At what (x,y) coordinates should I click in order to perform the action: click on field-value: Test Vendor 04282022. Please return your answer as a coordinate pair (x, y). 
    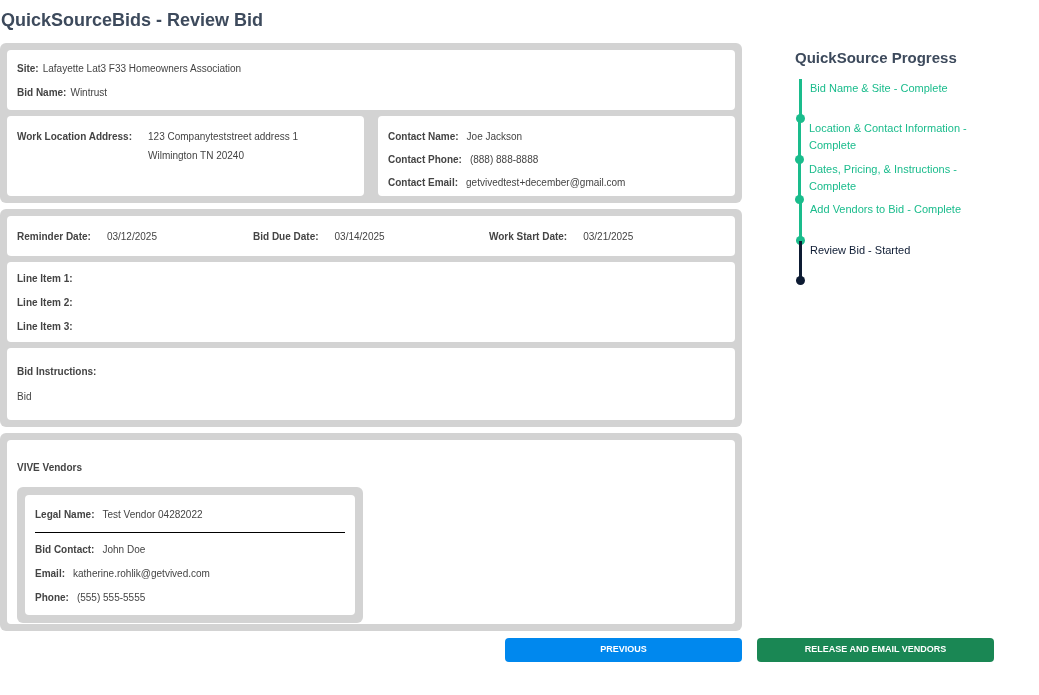
    Looking at the image, I should click on (152, 515).